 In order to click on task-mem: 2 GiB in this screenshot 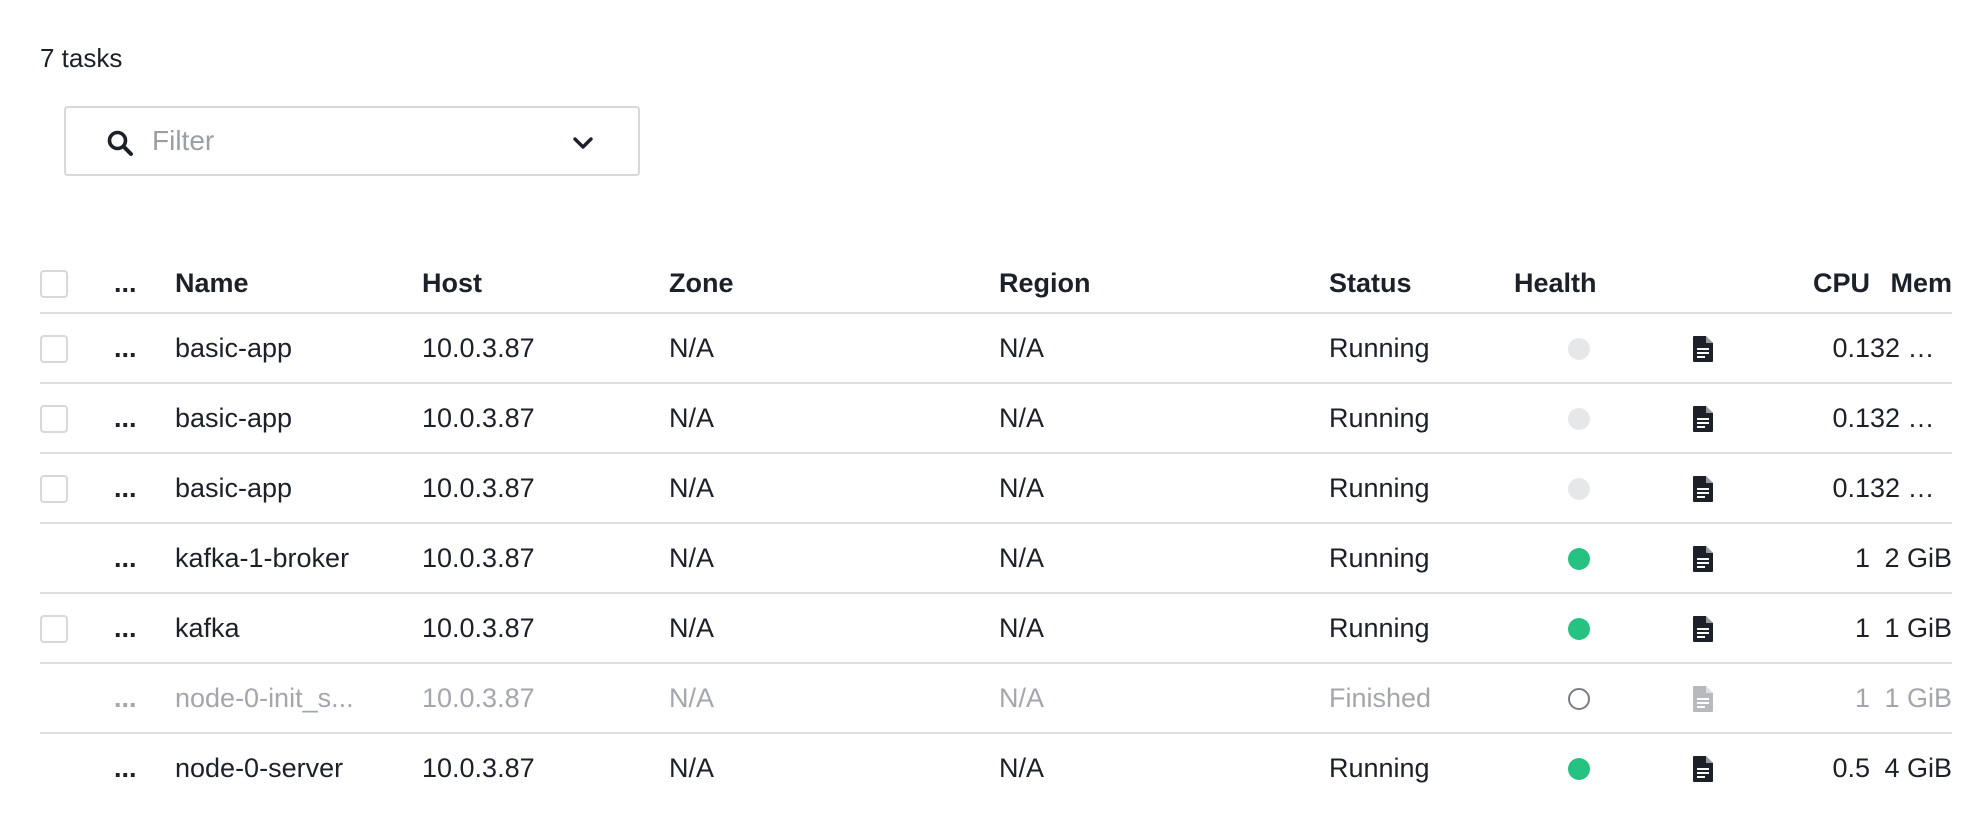, I will do `click(1911, 558)`.